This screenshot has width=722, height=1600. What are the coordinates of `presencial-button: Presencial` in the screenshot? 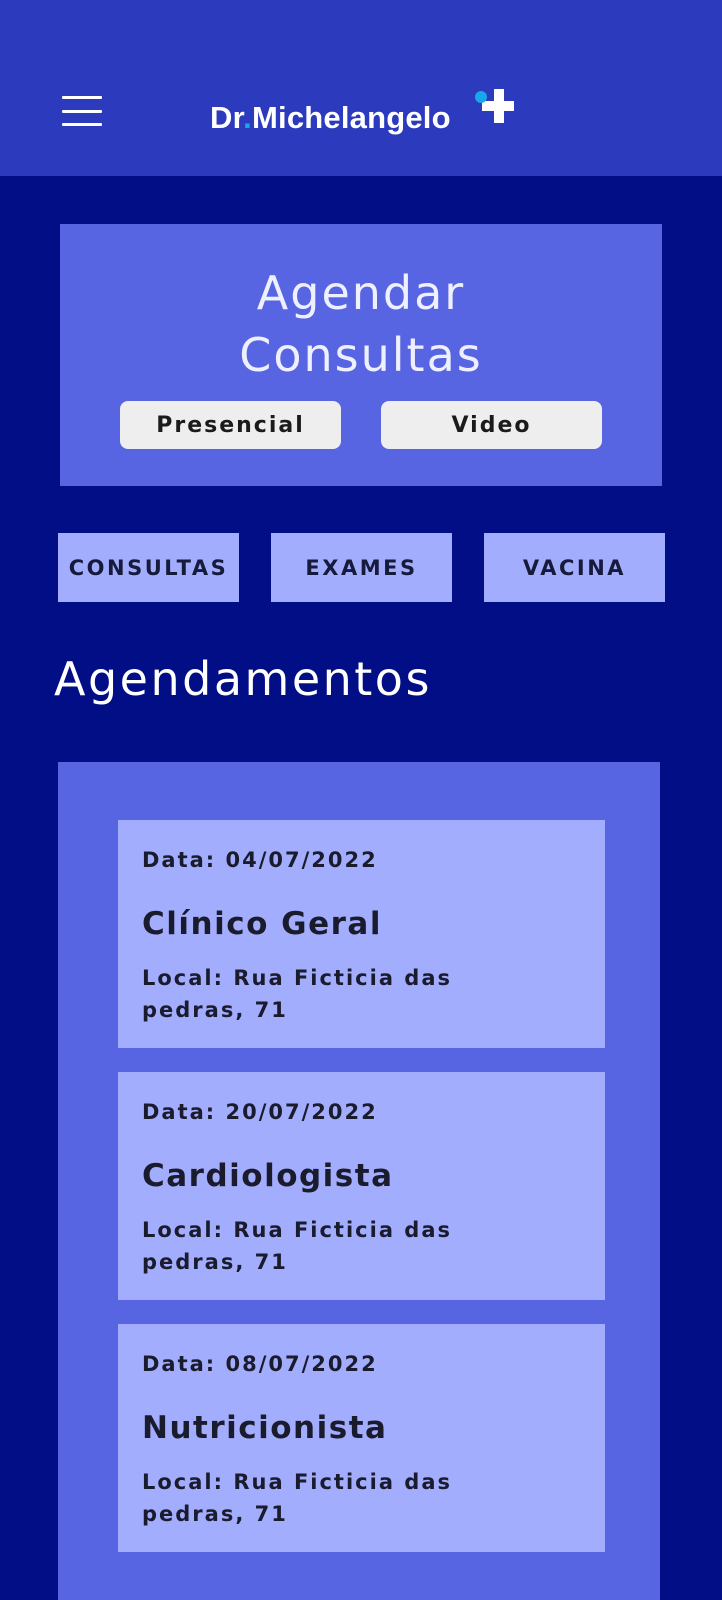 It's located at (230, 425).